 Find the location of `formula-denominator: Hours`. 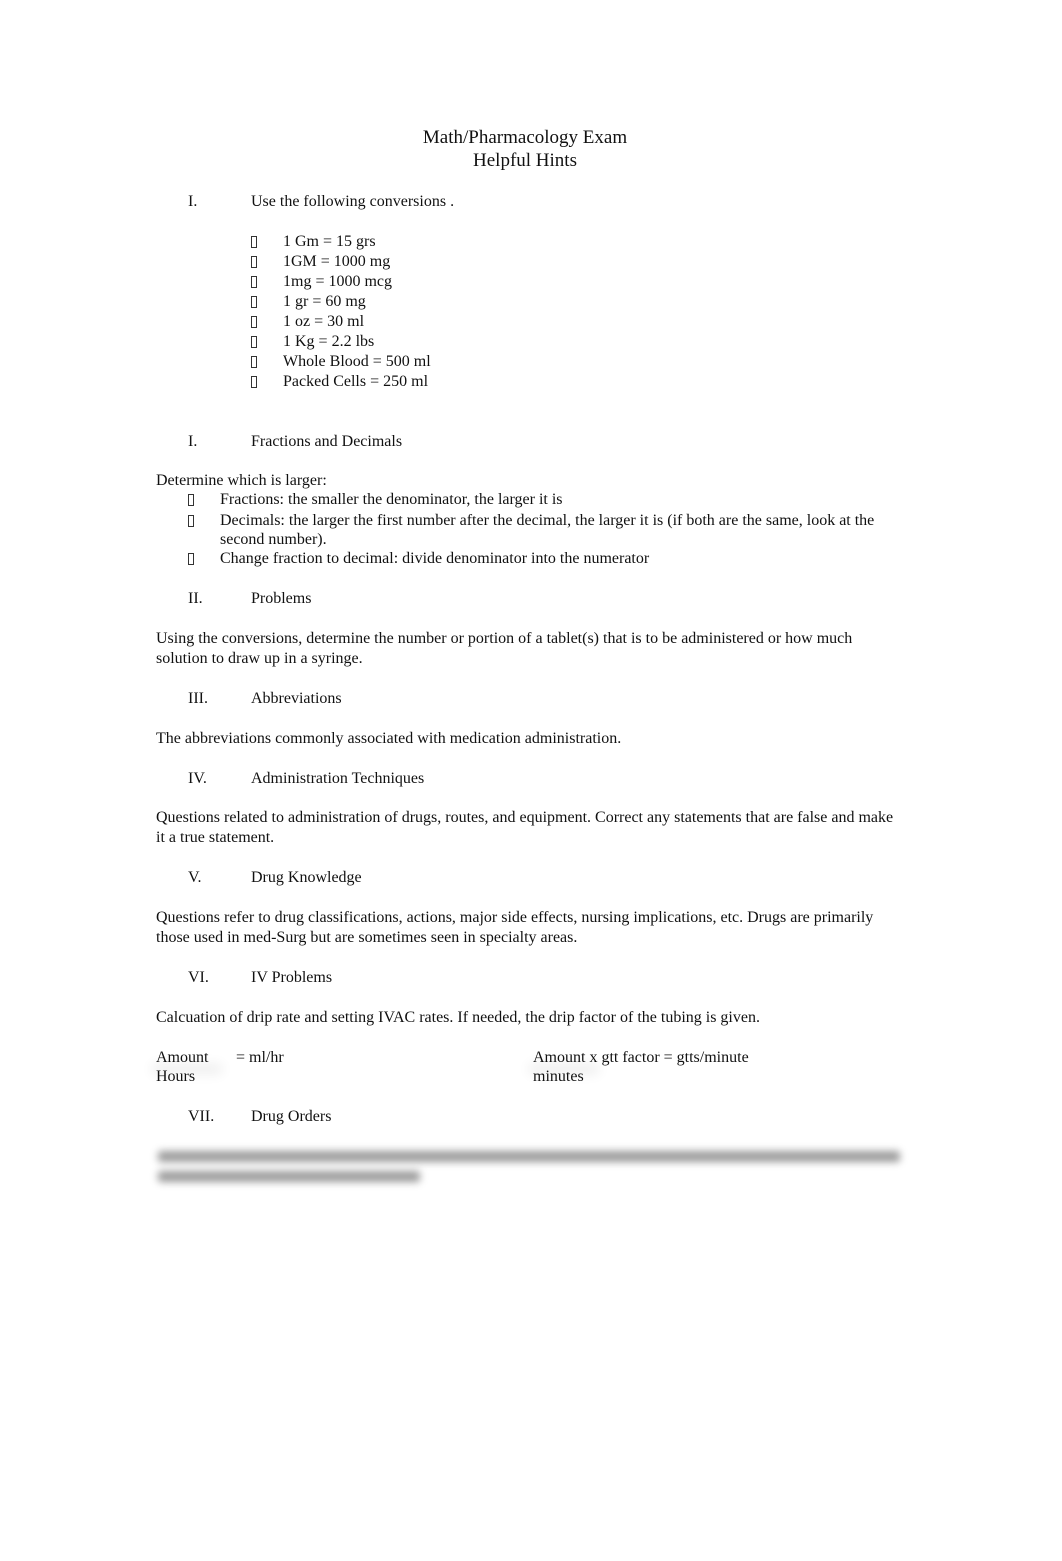

formula-denominator: Hours is located at coordinates (176, 1076).